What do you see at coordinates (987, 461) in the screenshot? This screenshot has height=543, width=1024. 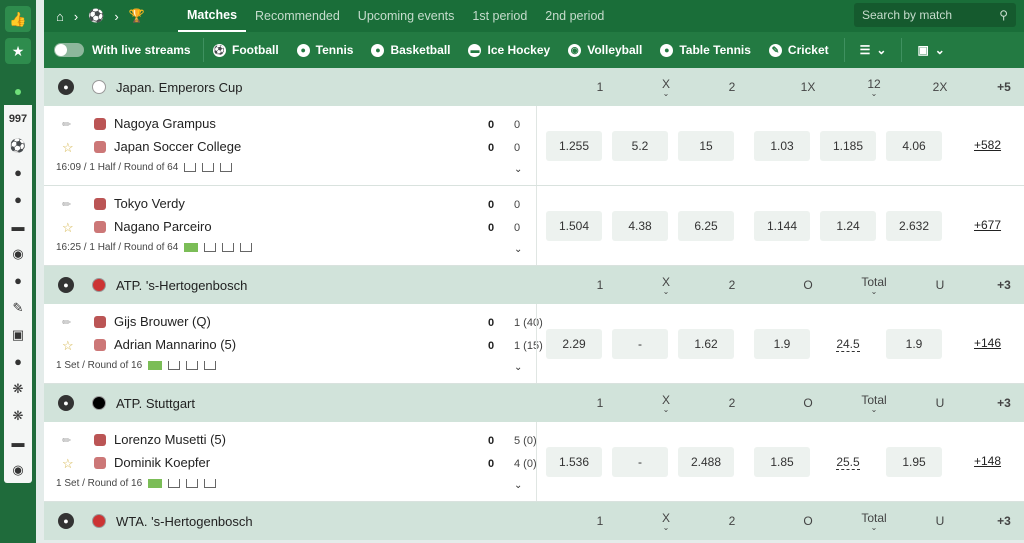 I see `more-bets-link: +148` at bounding box center [987, 461].